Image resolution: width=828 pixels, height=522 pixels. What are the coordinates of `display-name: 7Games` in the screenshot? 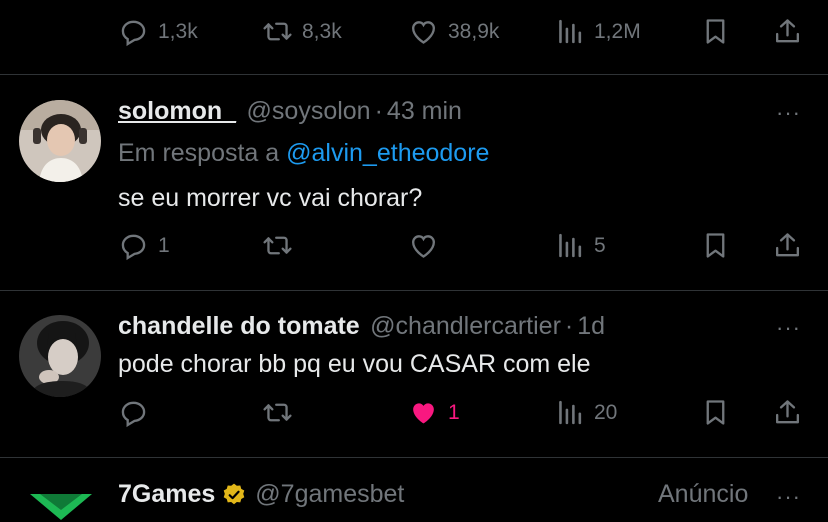 It's located at (166, 494).